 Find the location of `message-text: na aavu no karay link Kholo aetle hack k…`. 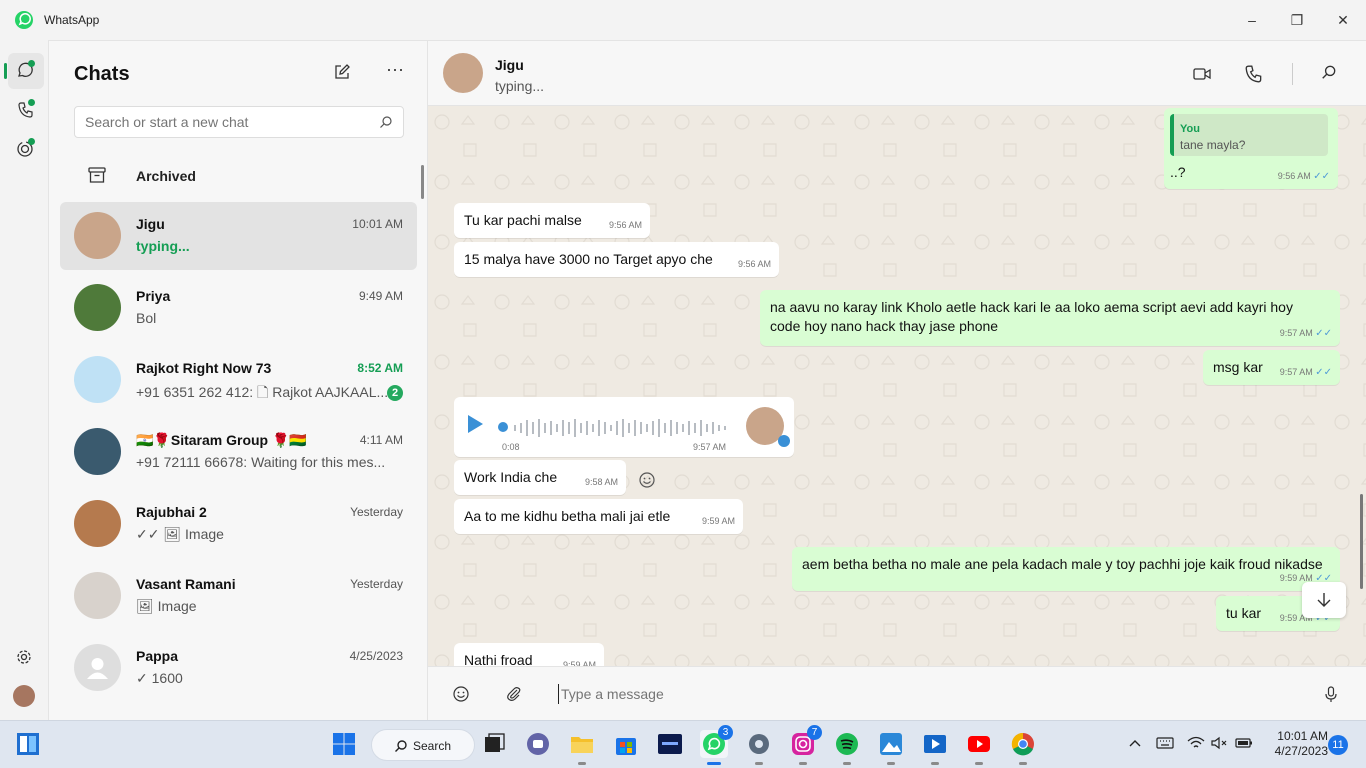

message-text: na aavu no karay link Kholo aetle hack k… is located at coordinates (1031, 316).